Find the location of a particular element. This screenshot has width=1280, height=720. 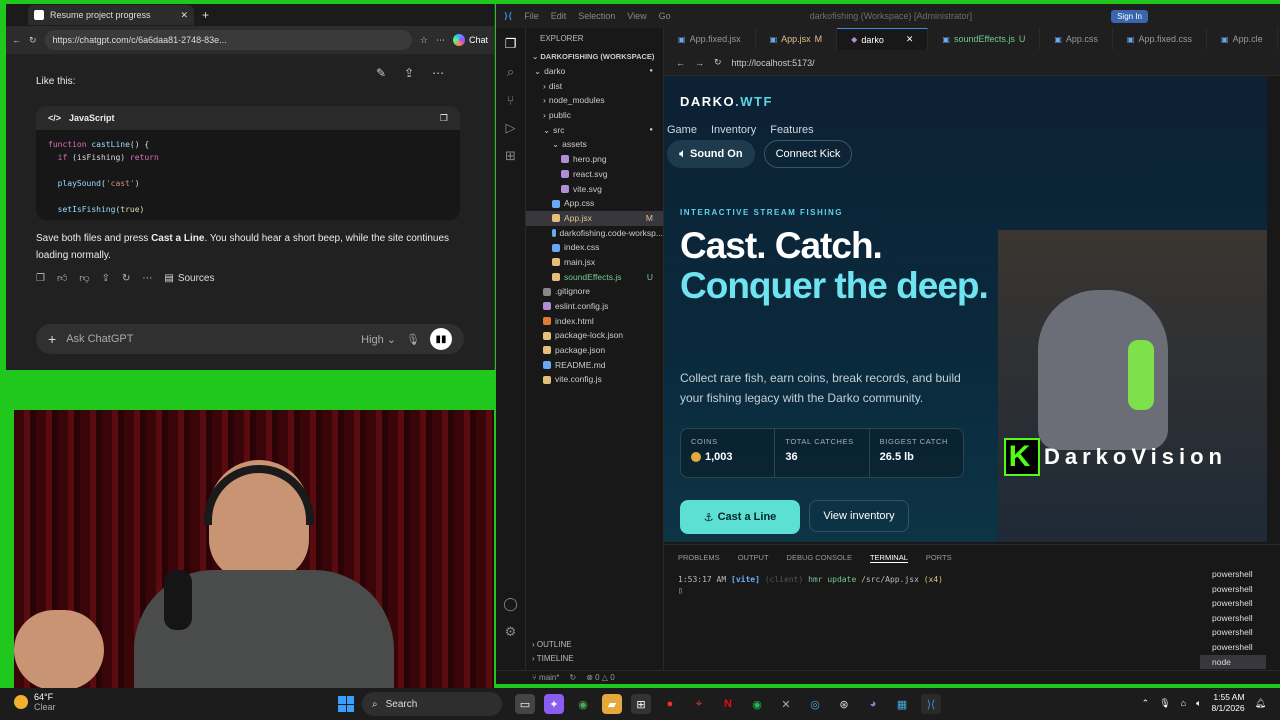

outline-section: › OUTLINE is located at coordinates (594, 645).